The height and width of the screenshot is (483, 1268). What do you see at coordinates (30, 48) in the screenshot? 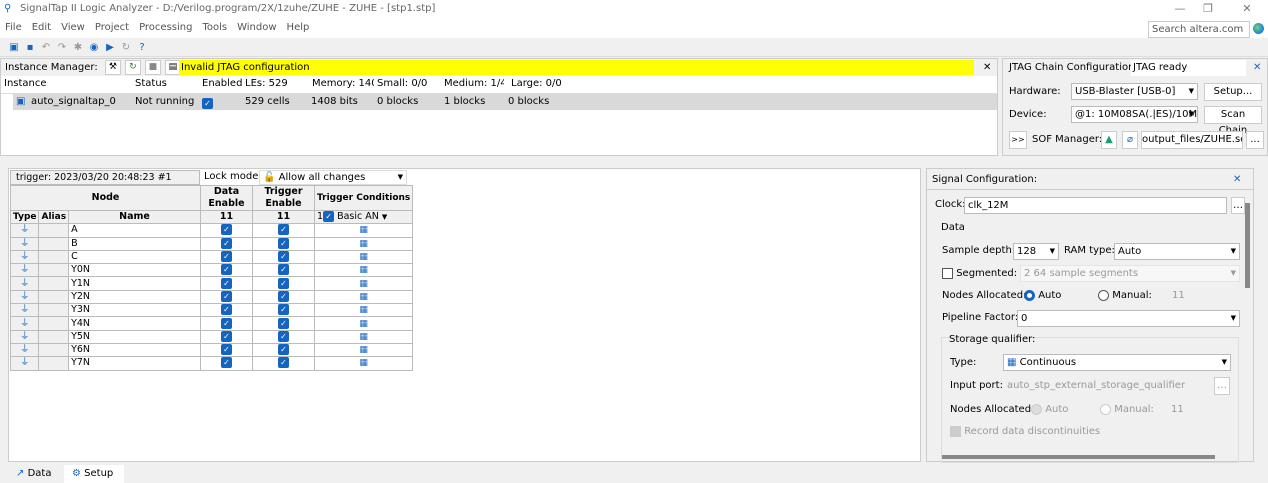
I see `save-icon: ▪` at bounding box center [30, 48].